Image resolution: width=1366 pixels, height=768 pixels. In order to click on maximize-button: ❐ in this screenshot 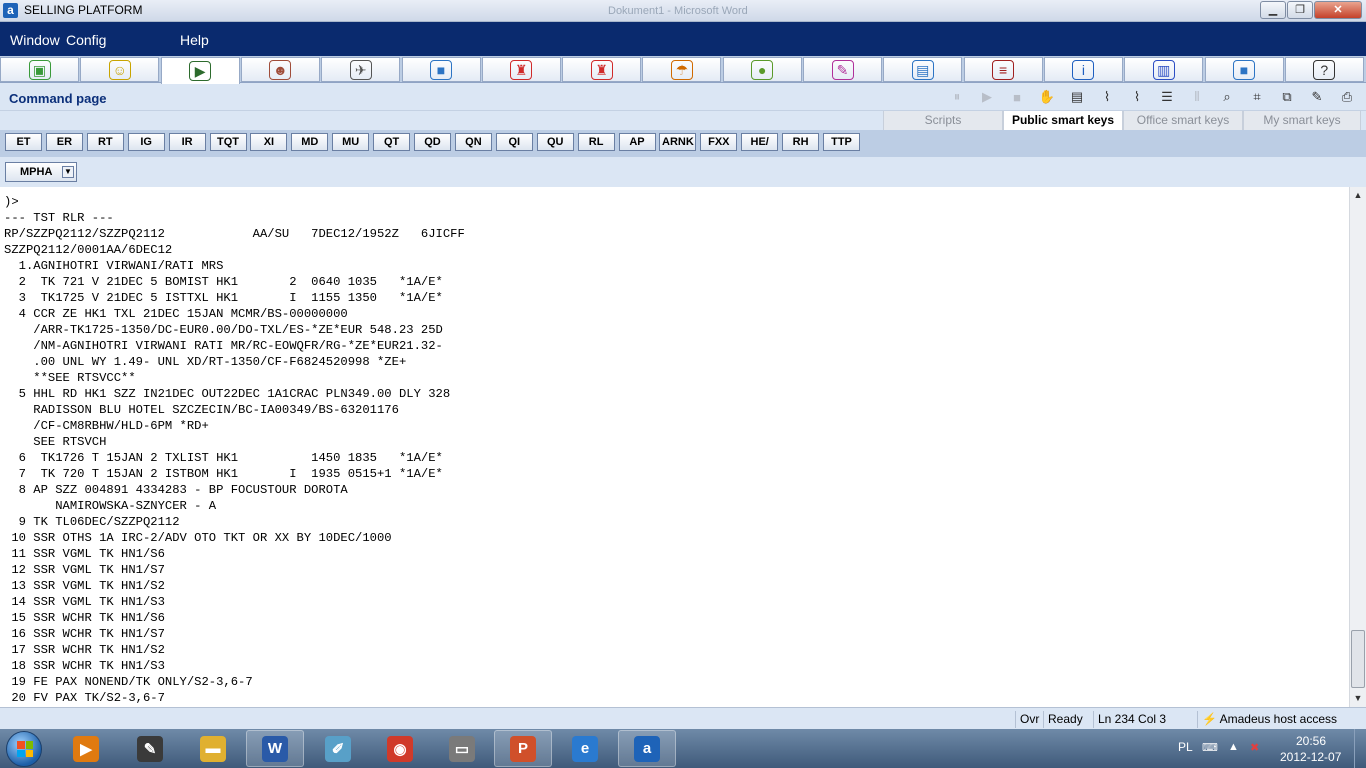, I will do `click(1300, 10)`.